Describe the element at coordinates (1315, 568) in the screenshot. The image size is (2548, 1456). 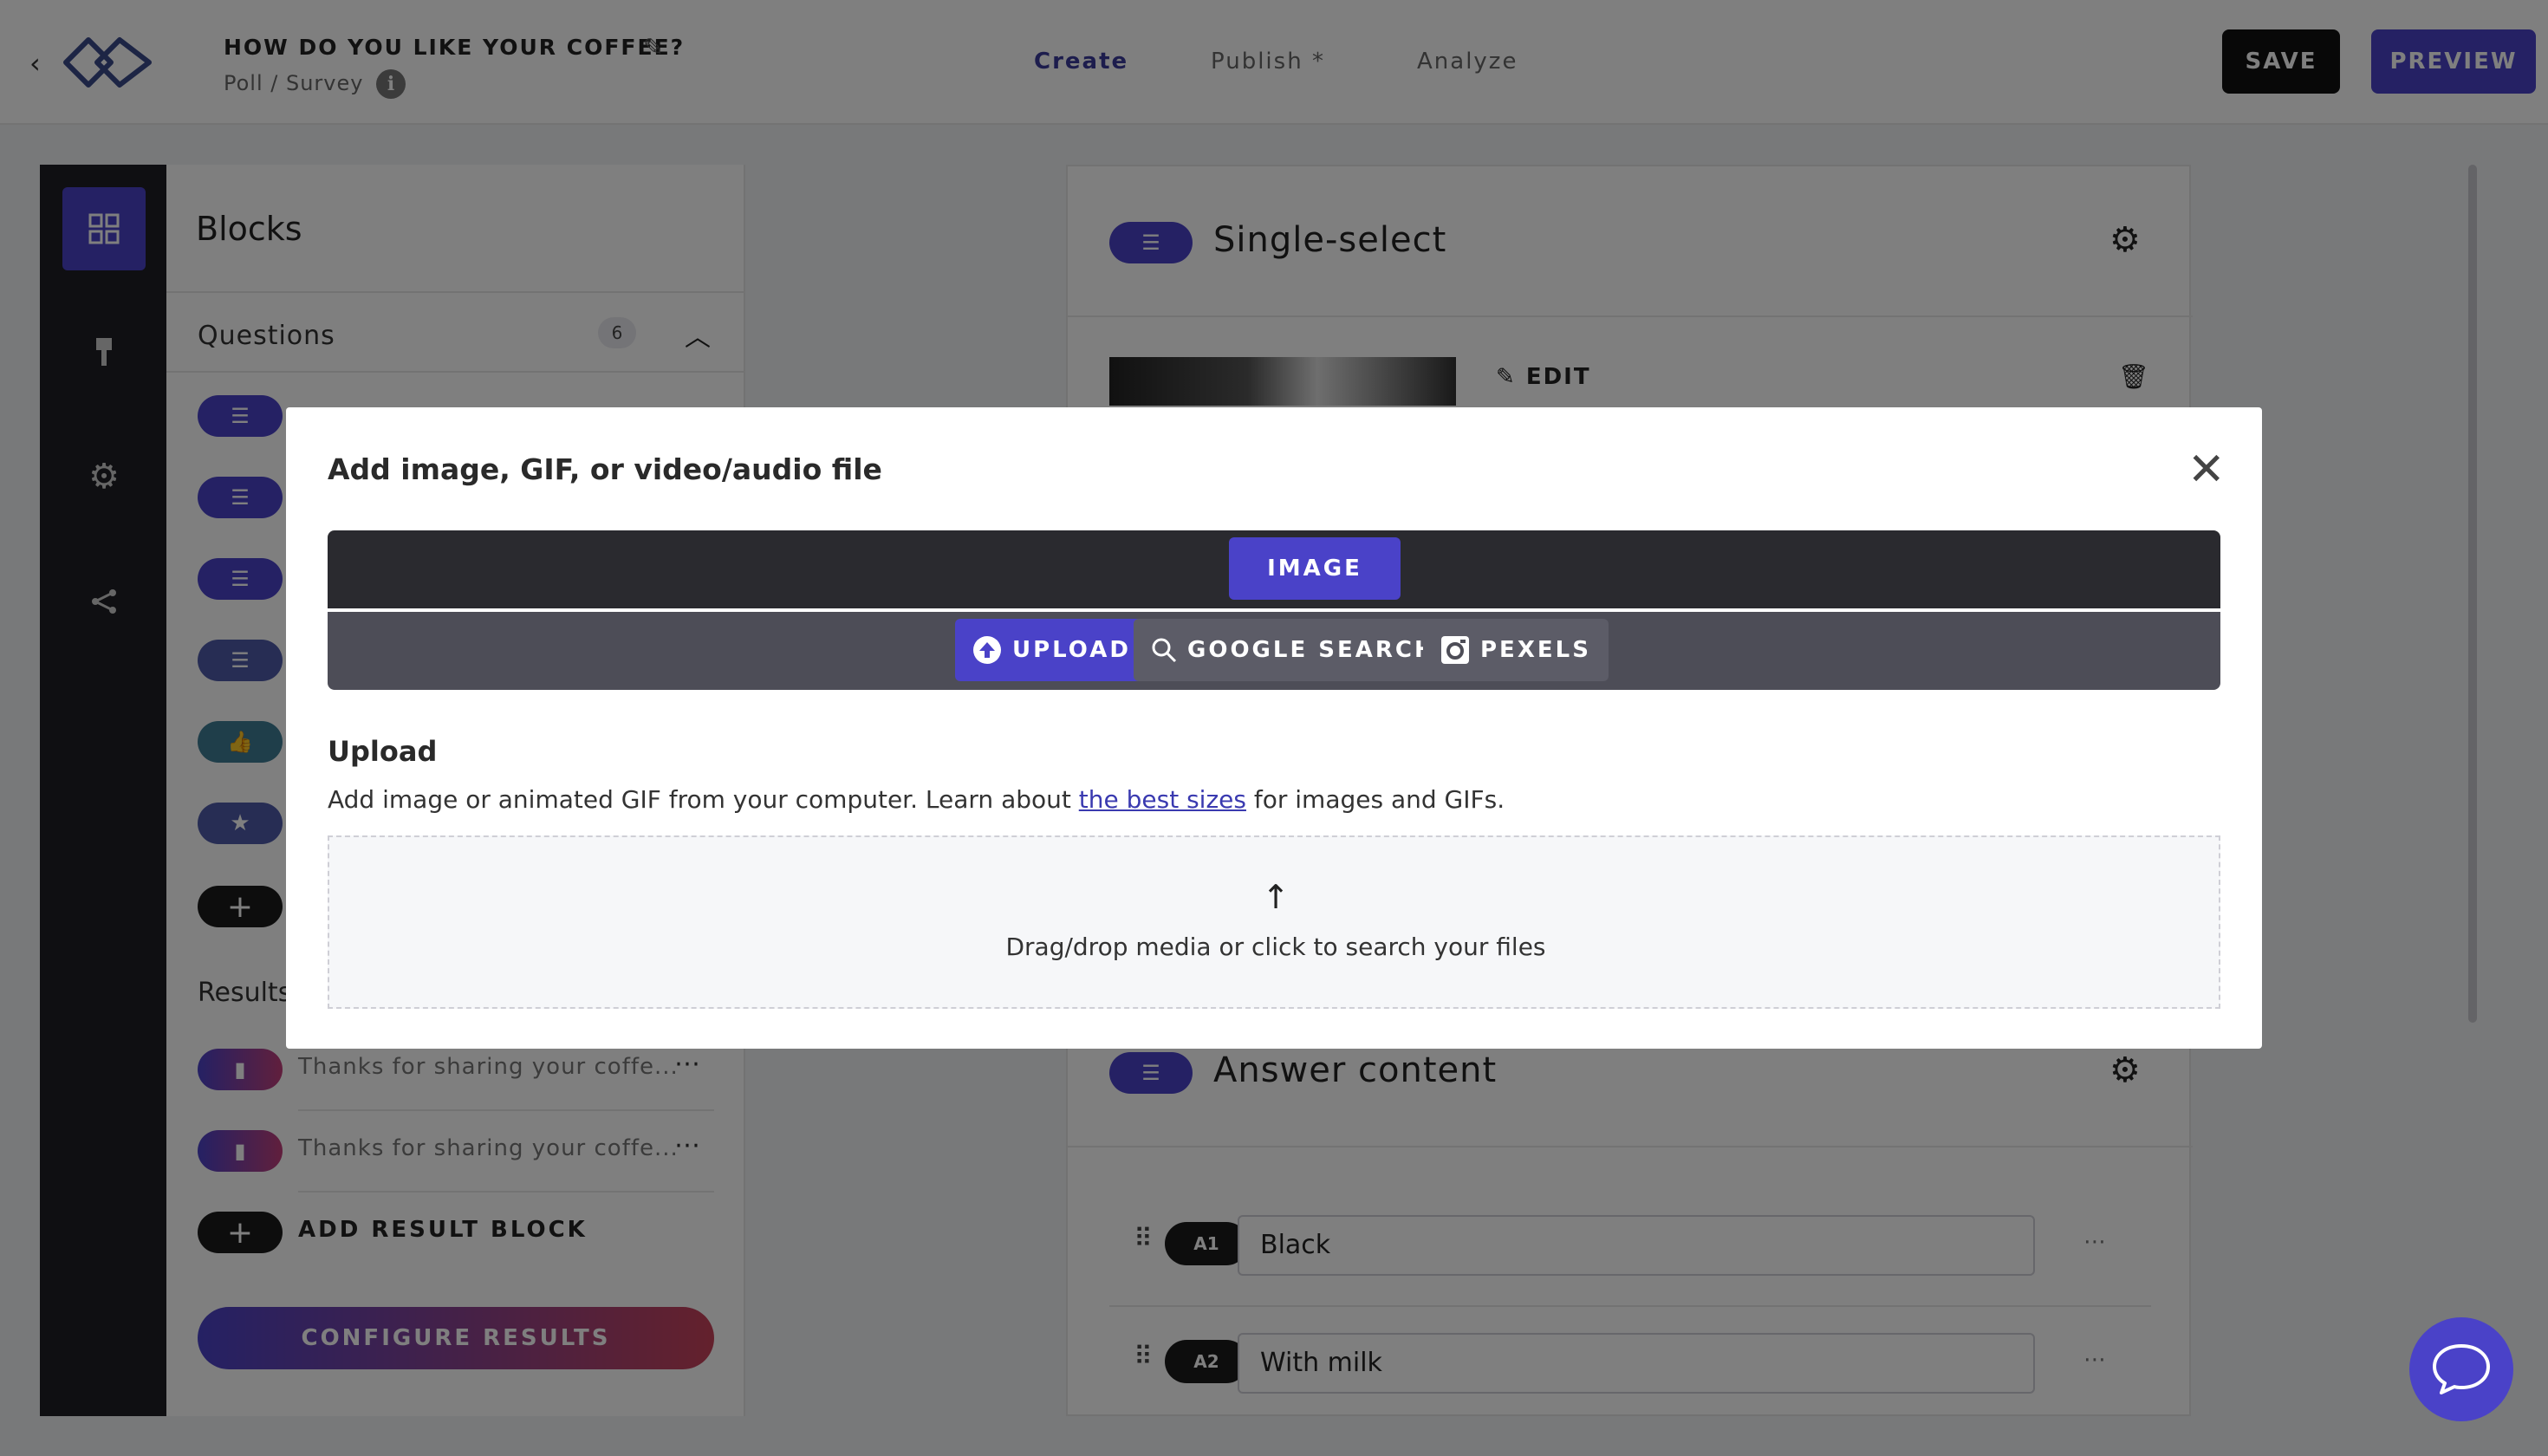
I see `tab-image: IMAGE` at that location.